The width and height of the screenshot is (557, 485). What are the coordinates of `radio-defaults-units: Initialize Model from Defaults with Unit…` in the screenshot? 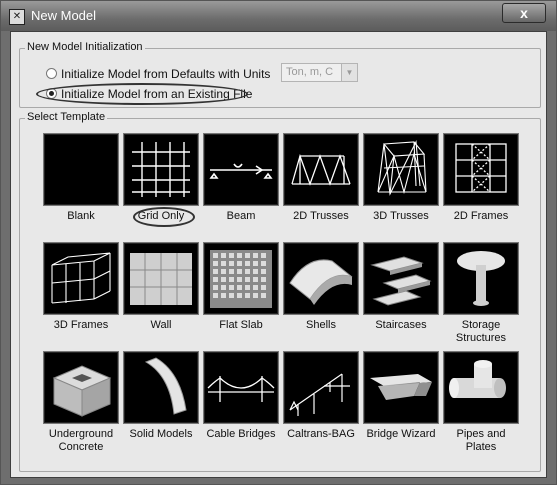 It's located at (158, 74).